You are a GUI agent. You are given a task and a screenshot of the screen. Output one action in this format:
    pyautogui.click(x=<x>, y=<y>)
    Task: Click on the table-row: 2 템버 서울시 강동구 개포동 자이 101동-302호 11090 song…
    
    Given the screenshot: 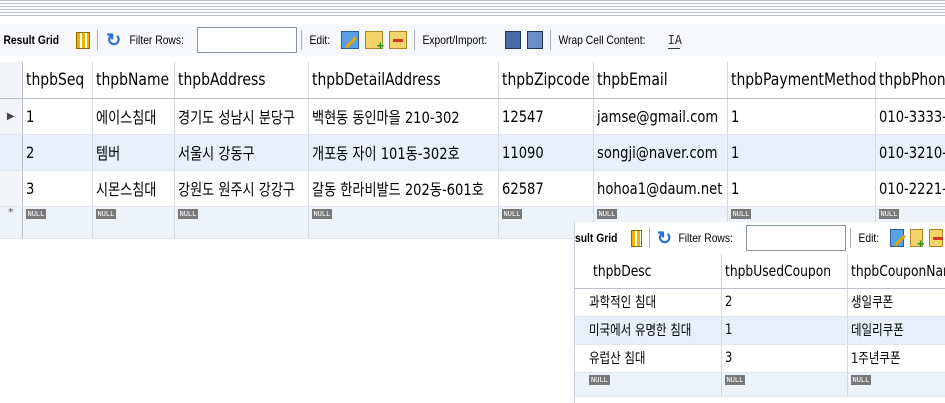 What is the action you would take?
    pyautogui.click(x=472, y=152)
    